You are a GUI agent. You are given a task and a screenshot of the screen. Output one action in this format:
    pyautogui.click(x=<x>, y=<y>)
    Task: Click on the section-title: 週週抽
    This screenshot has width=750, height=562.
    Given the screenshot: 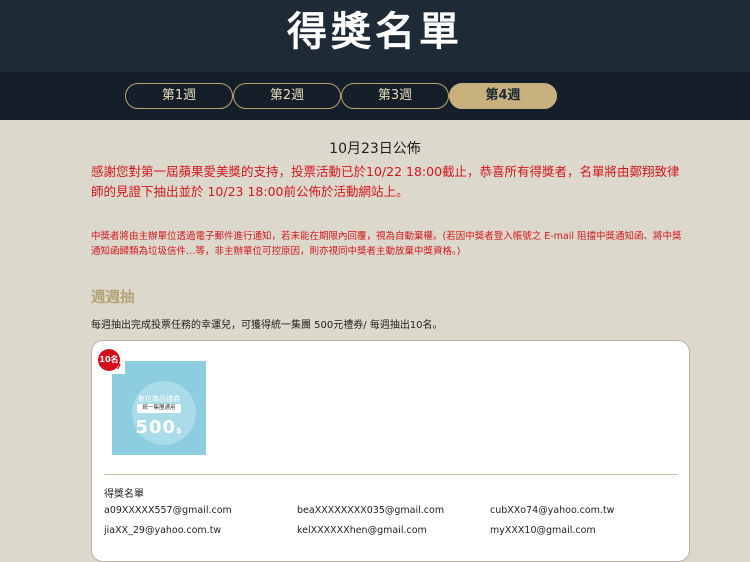 What is the action you would take?
    pyautogui.click(x=113, y=298)
    